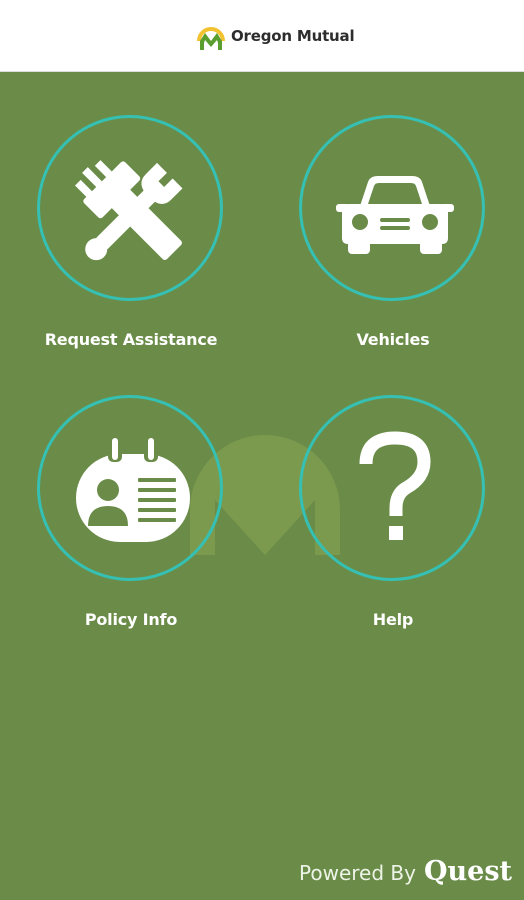  I want to click on policy-info-circle, so click(130, 488).